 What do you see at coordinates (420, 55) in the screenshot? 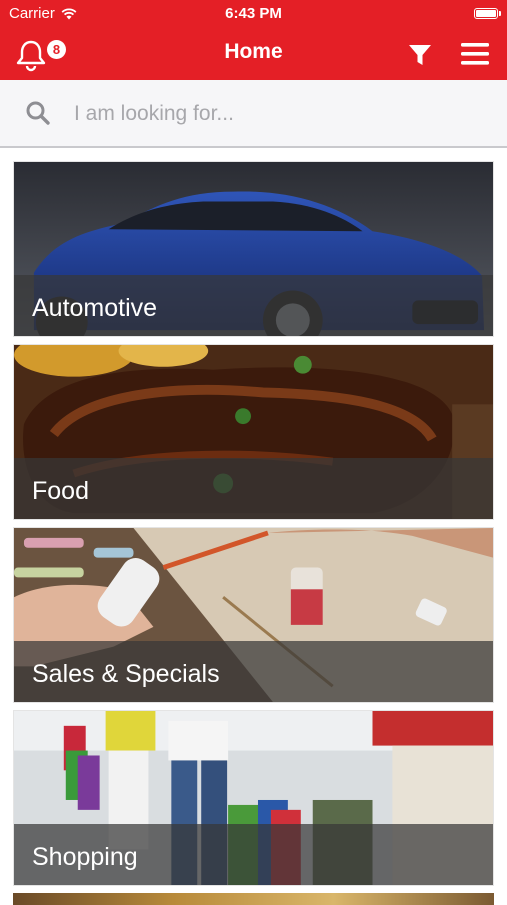
I see `filter-icon` at bounding box center [420, 55].